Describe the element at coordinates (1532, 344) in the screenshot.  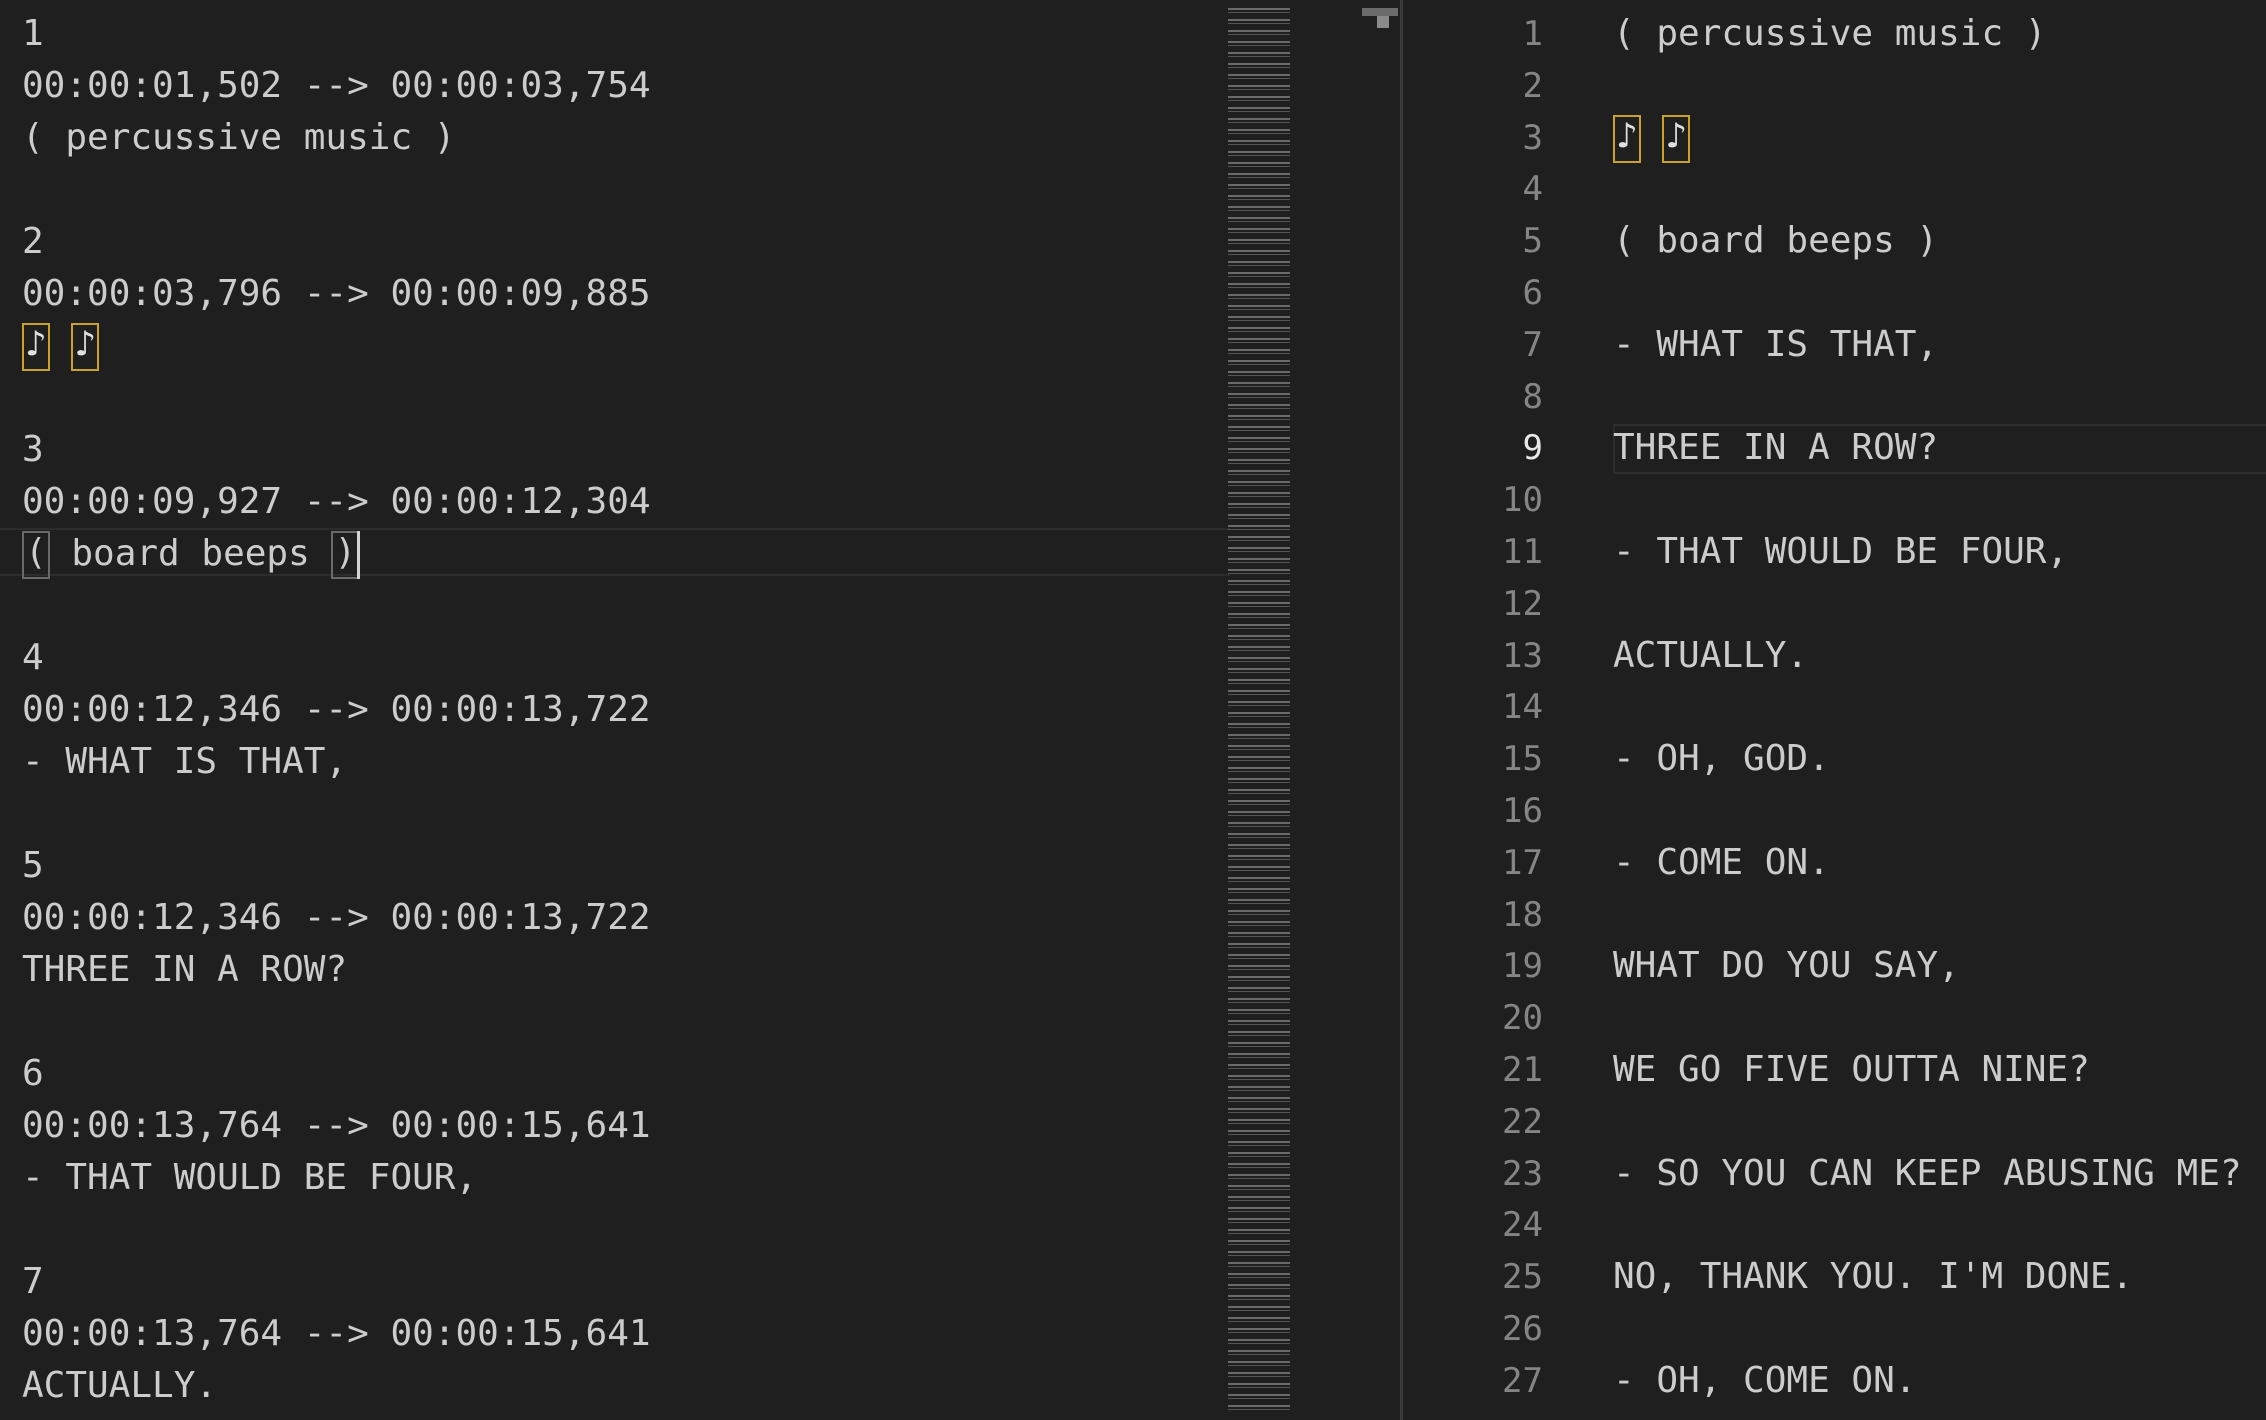
I see `line-number: 7` at that location.